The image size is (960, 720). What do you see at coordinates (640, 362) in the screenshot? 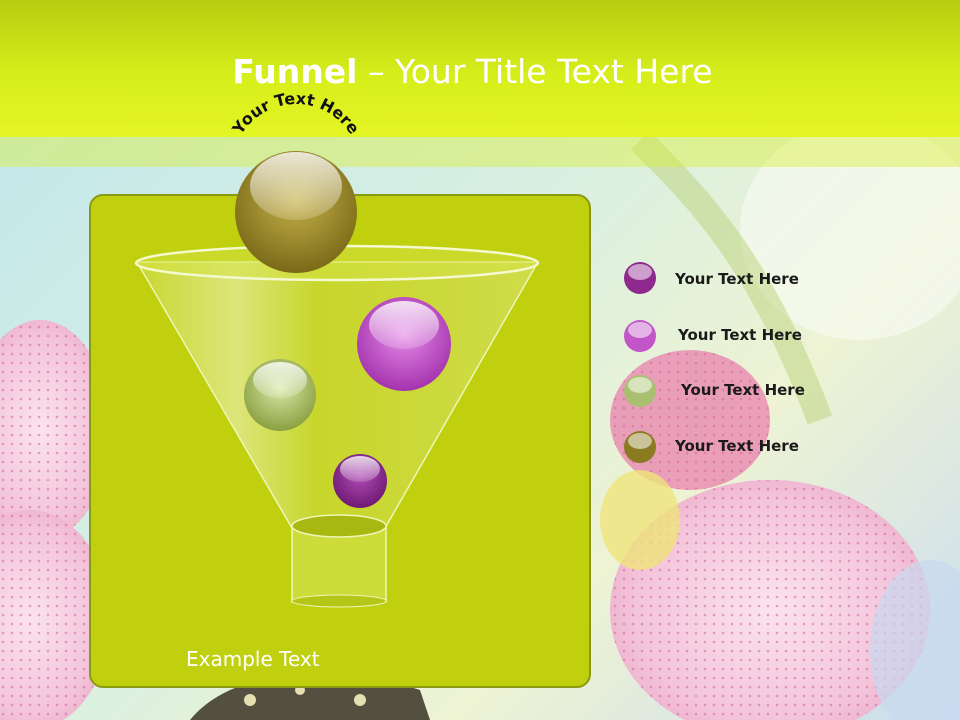
I see `legend-bullets` at bounding box center [640, 362].